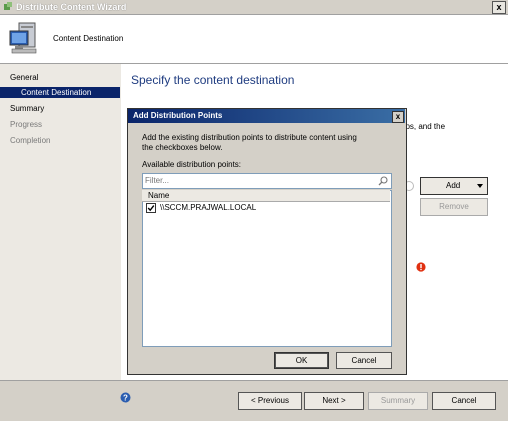 This screenshot has height=421, width=508. I want to click on dialog-close-button: x, so click(398, 117).